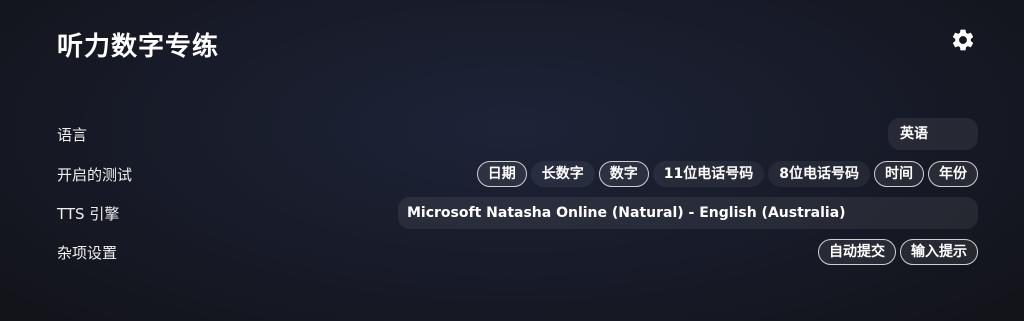 The height and width of the screenshot is (321, 1024). Describe the element at coordinates (933, 134) in the screenshot. I see `language-select: 英语` at that location.